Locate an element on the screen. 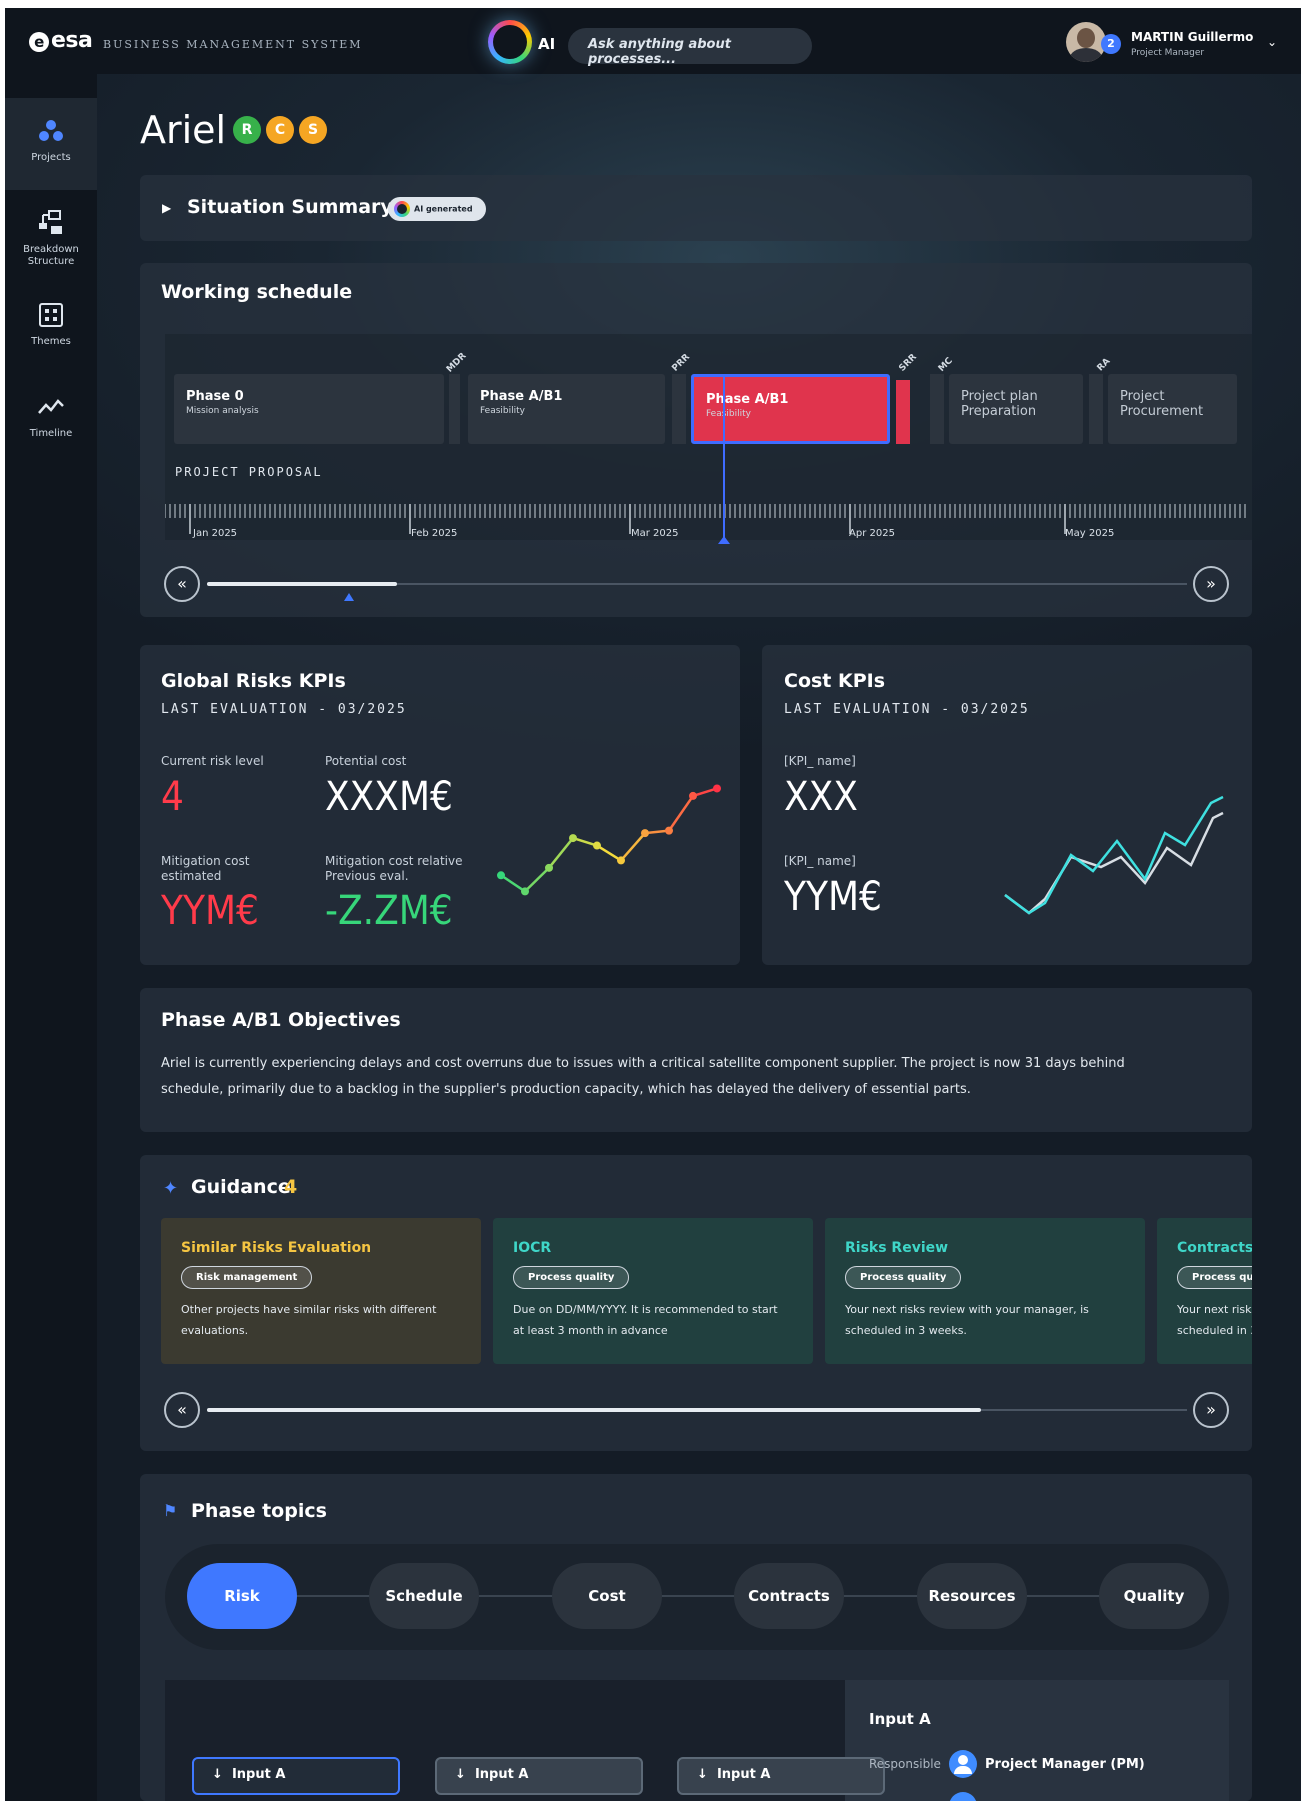 This screenshot has height=1816, width=1305. guidance-card-title: Contracts is located at coordinates (1214, 1248).